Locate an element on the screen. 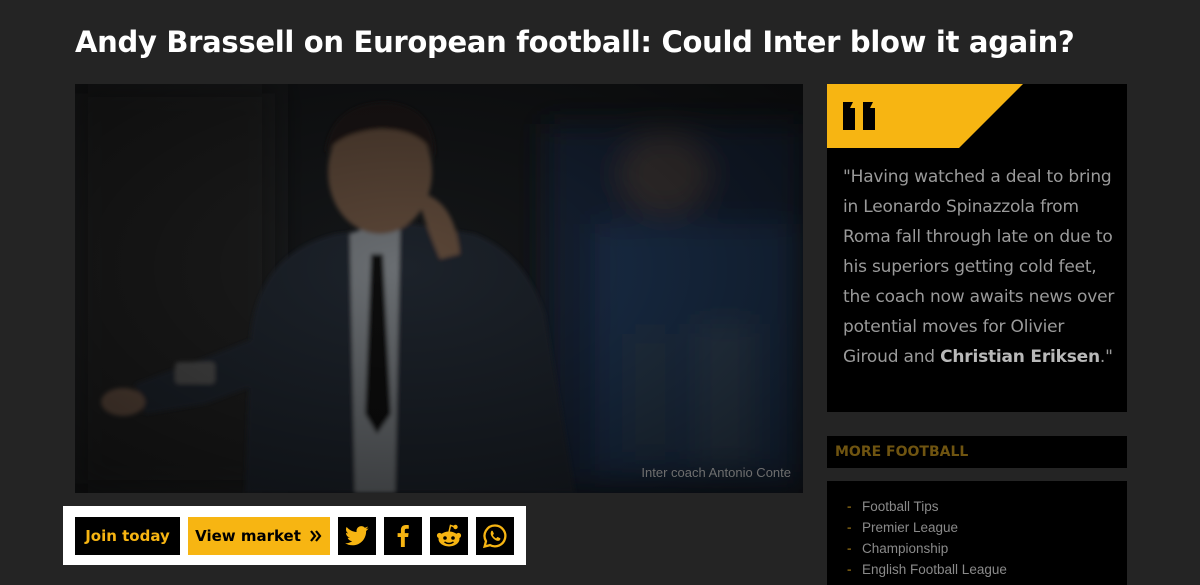 This screenshot has width=1200, height=585. list-item-english-football-league: - English Football League is located at coordinates (977, 569).